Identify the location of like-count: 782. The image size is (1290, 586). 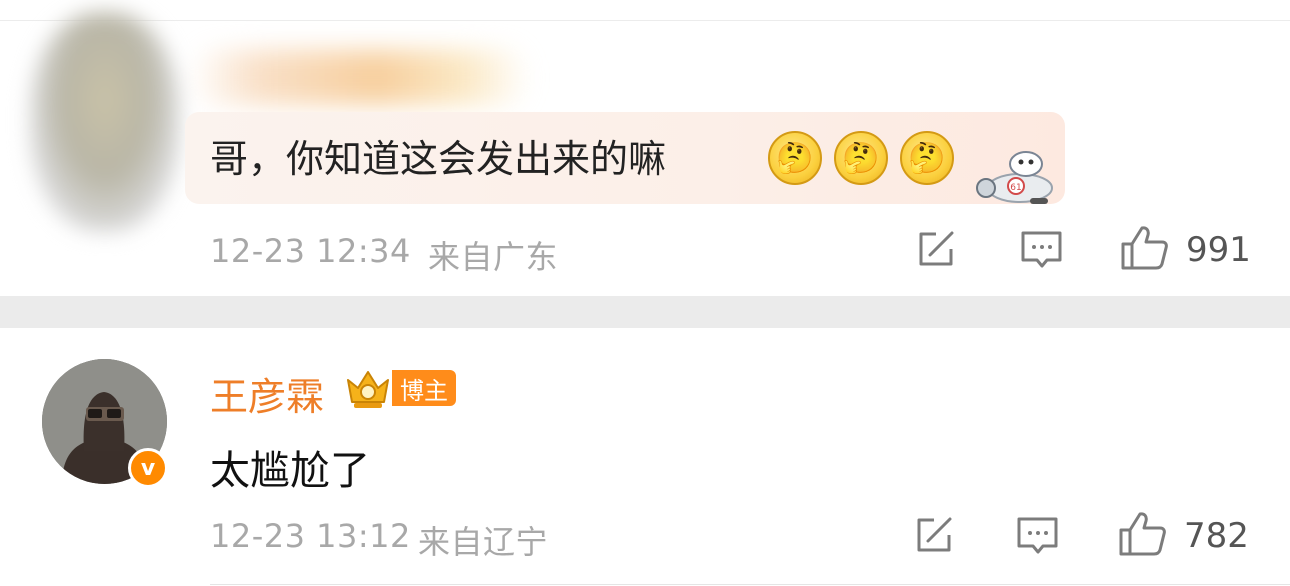
(1216, 536).